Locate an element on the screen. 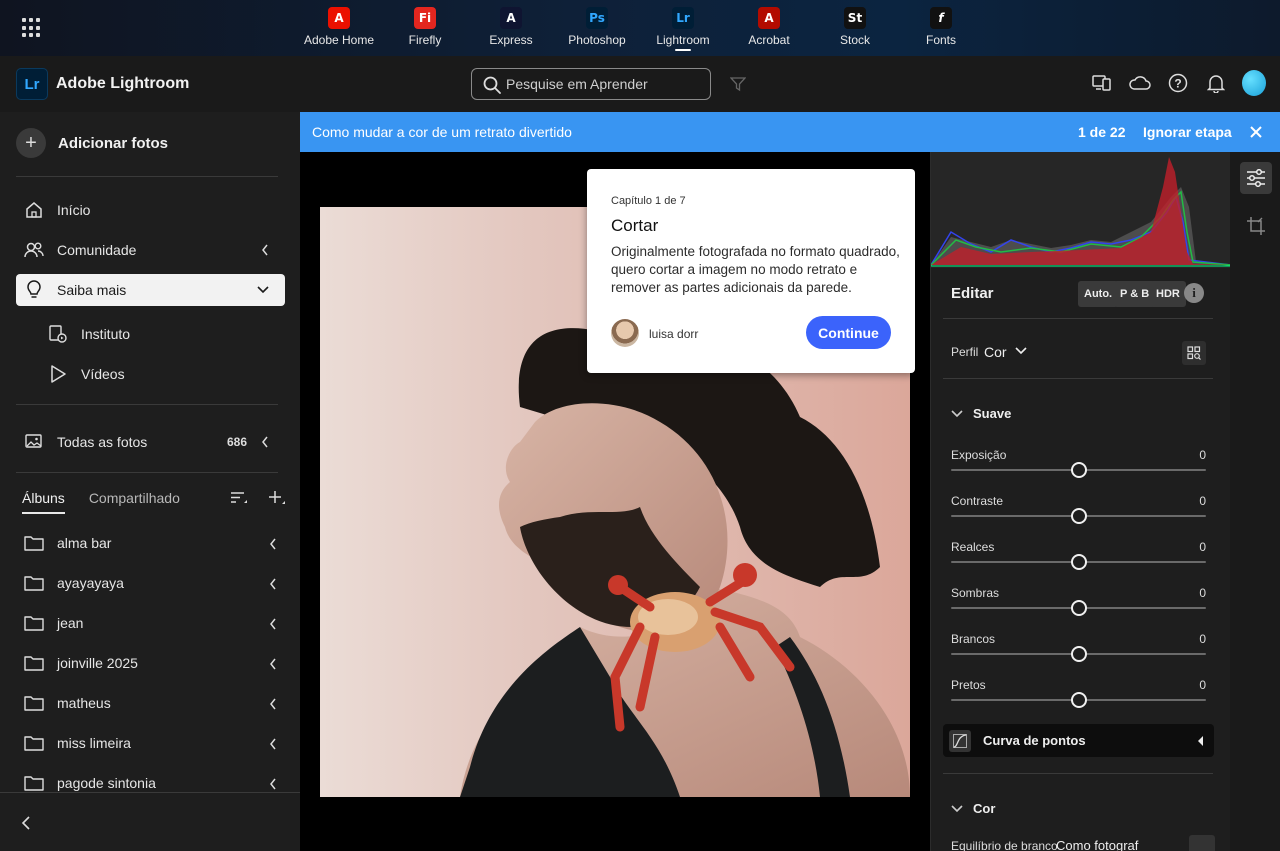  slider-realces: Realces 0 is located at coordinates (1078, 562).